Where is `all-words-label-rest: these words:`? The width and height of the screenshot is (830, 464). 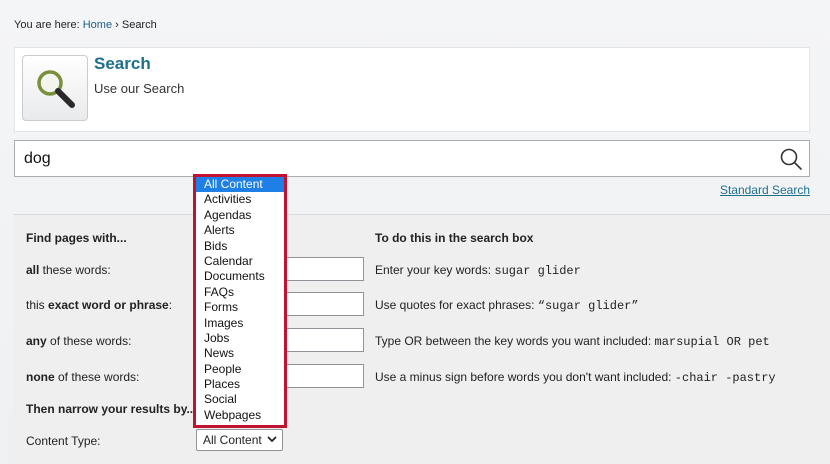 all-words-label-rest: these words: is located at coordinates (75, 270).